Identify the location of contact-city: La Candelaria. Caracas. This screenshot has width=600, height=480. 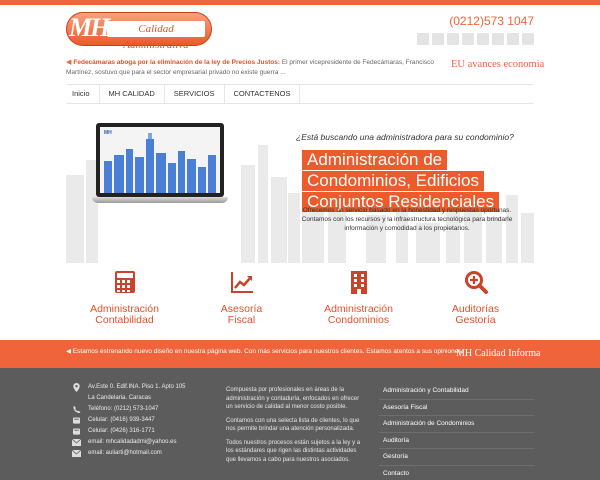
(120, 398).